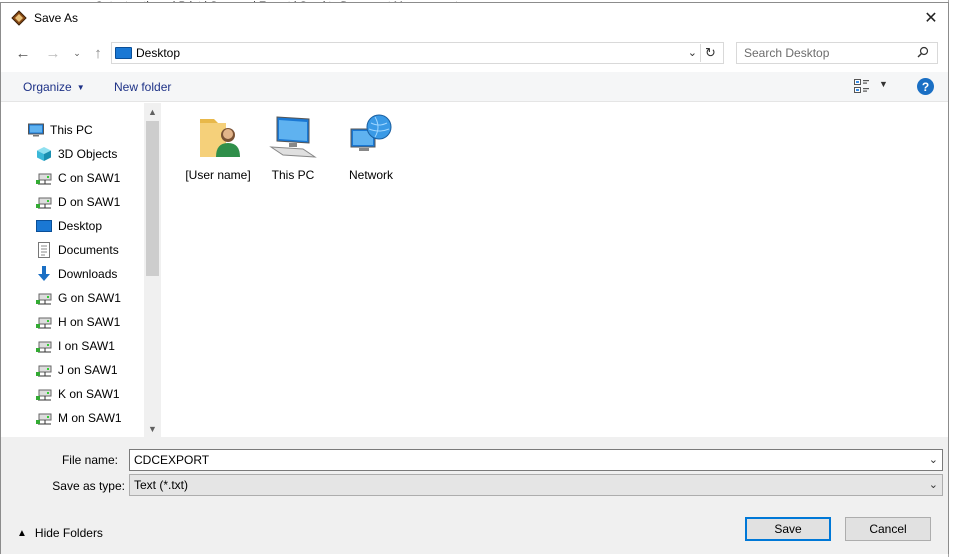  I want to click on chevron-up-icon: ▲, so click(22, 533).